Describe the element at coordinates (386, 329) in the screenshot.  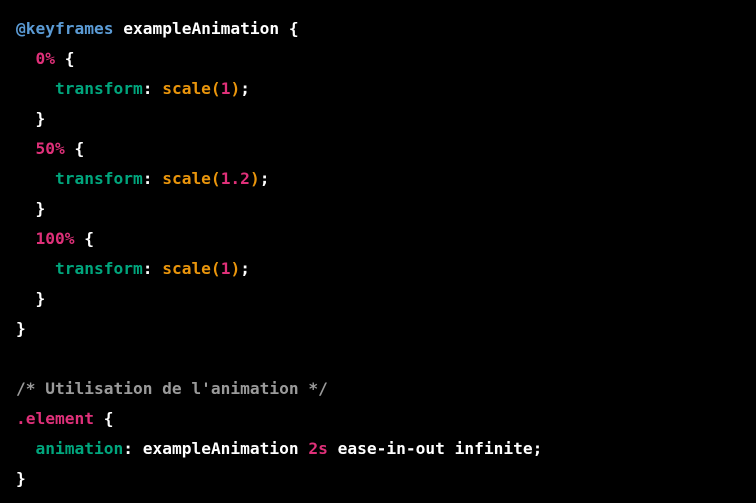
I see `code-line-keyframes-close: }` at that location.